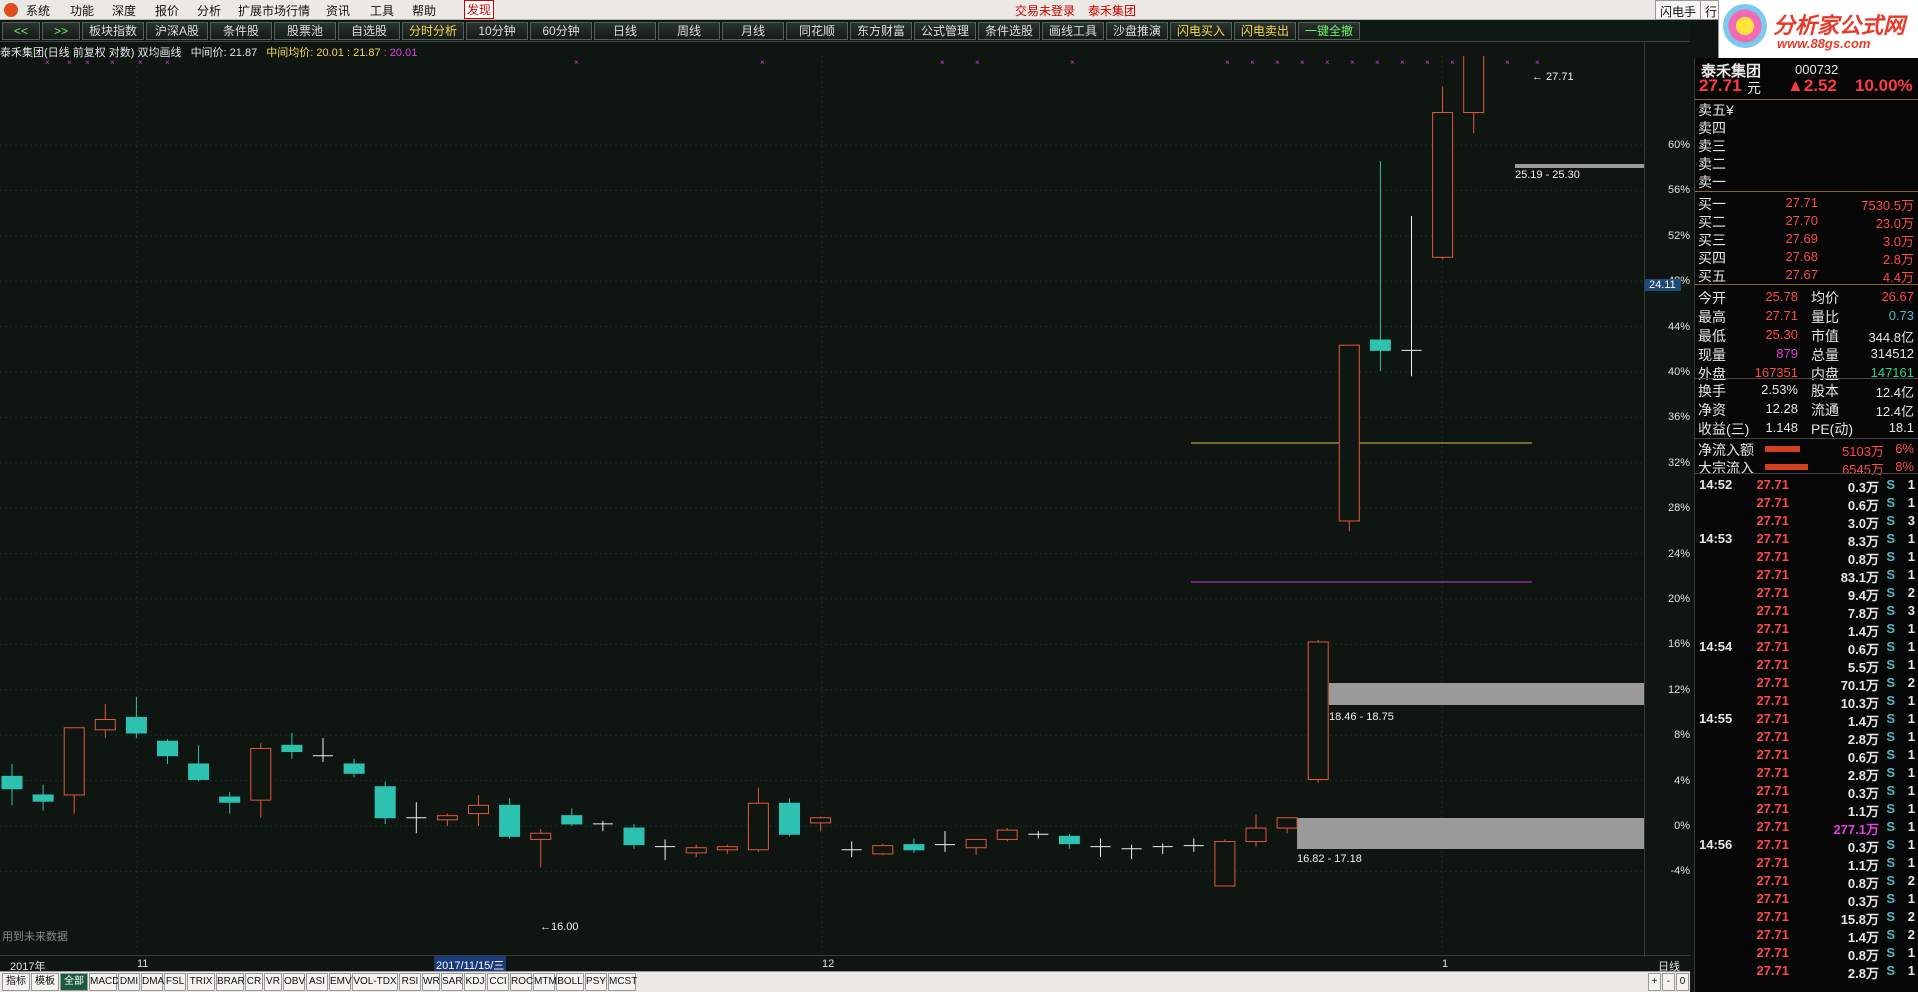 Image resolution: width=1918 pixels, height=992 pixels. I want to click on fund-label: 股本, so click(1825, 391).